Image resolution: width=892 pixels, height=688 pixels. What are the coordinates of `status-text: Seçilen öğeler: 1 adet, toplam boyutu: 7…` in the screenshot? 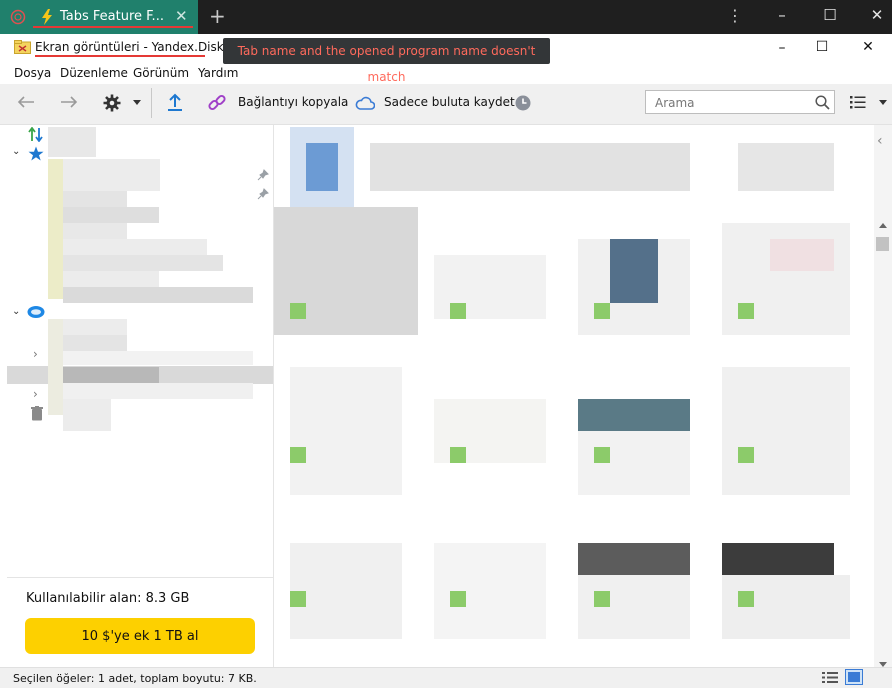 It's located at (135, 678).